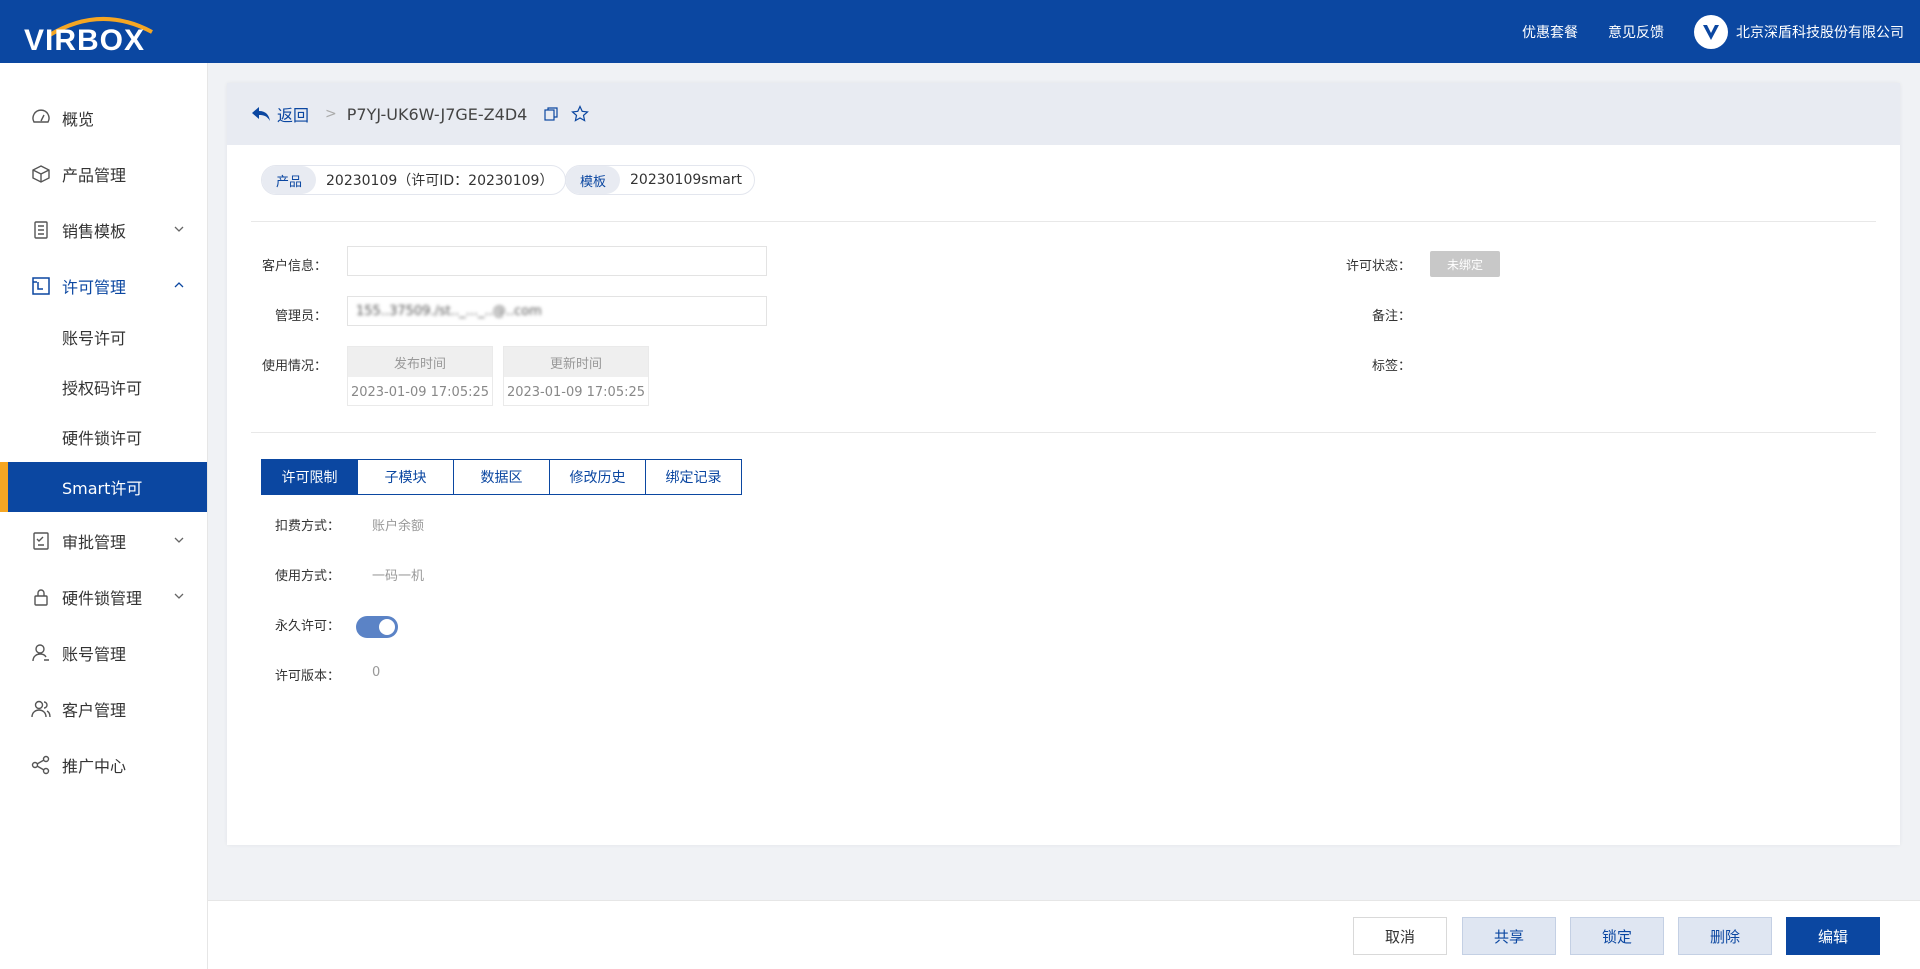 This screenshot has height=969, width=1920. Describe the element at coordinates (440, 181) in the screenshot. I see `product-tag-value: 20230109（许可ID：20230109）` at that location.